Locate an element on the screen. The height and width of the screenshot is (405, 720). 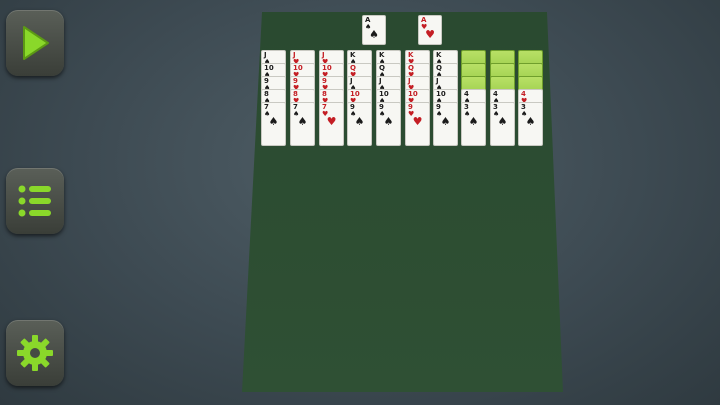
play-button is located at coordinates (35, 43).